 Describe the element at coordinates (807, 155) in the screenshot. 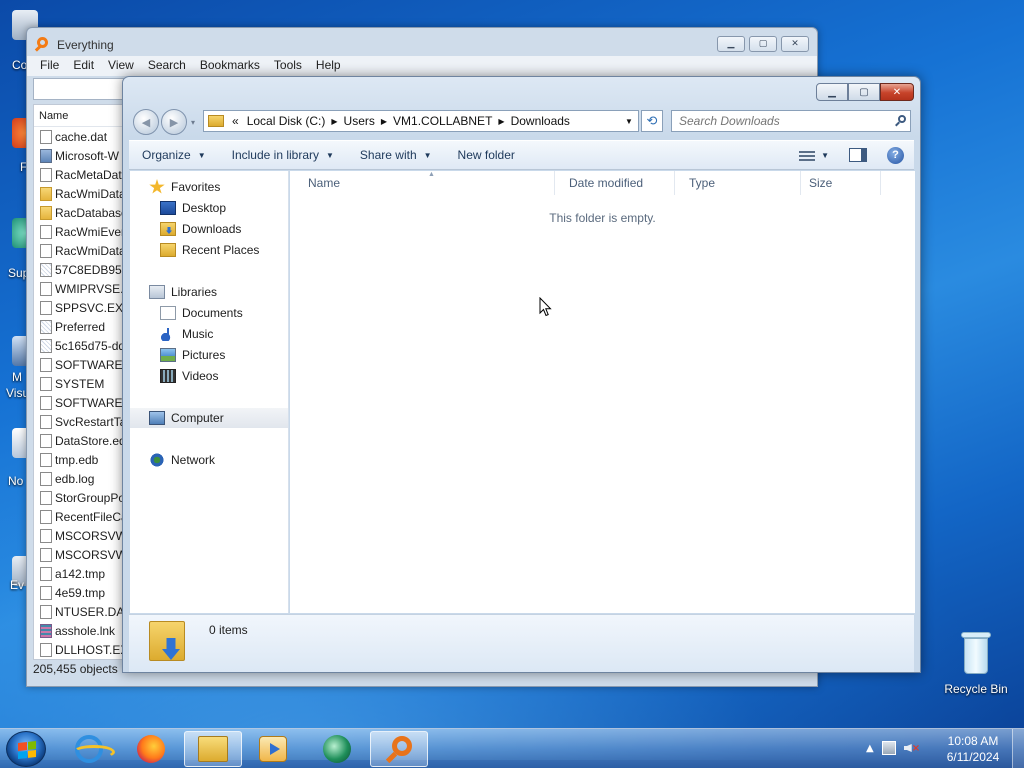

I see `view-details-icon` at that location.